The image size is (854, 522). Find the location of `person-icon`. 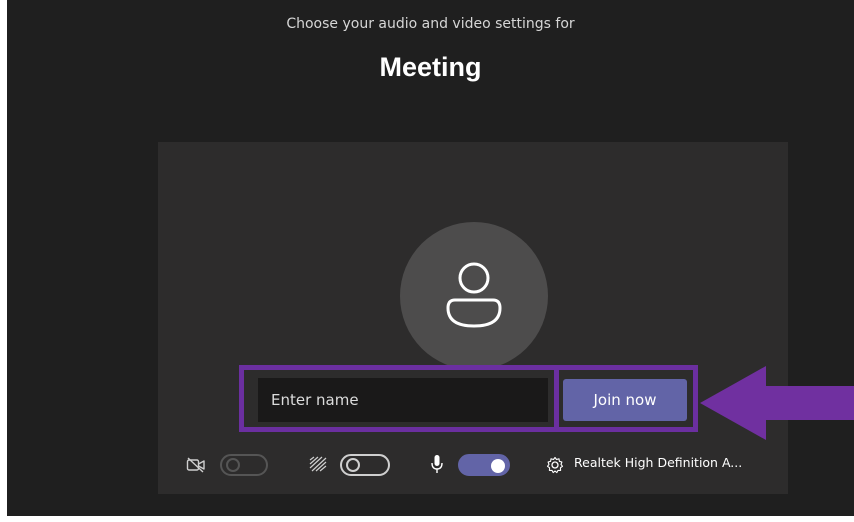

person-icon is located at coordinates (474, 295).